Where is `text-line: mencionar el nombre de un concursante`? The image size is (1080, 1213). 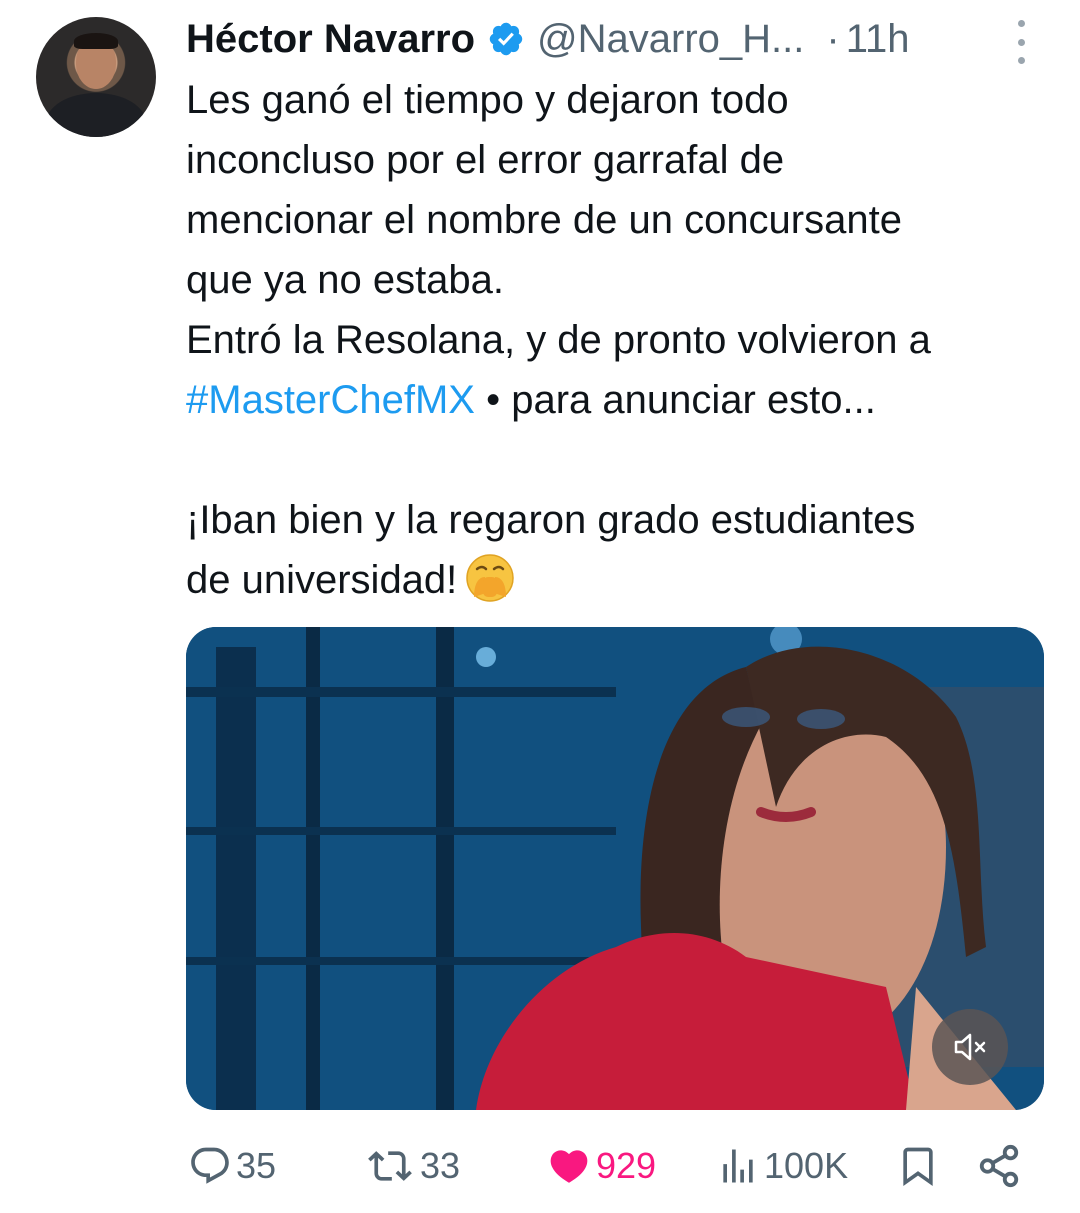
text-line: mencionar el nombre de un concursante is located at coordinates (544, 220).